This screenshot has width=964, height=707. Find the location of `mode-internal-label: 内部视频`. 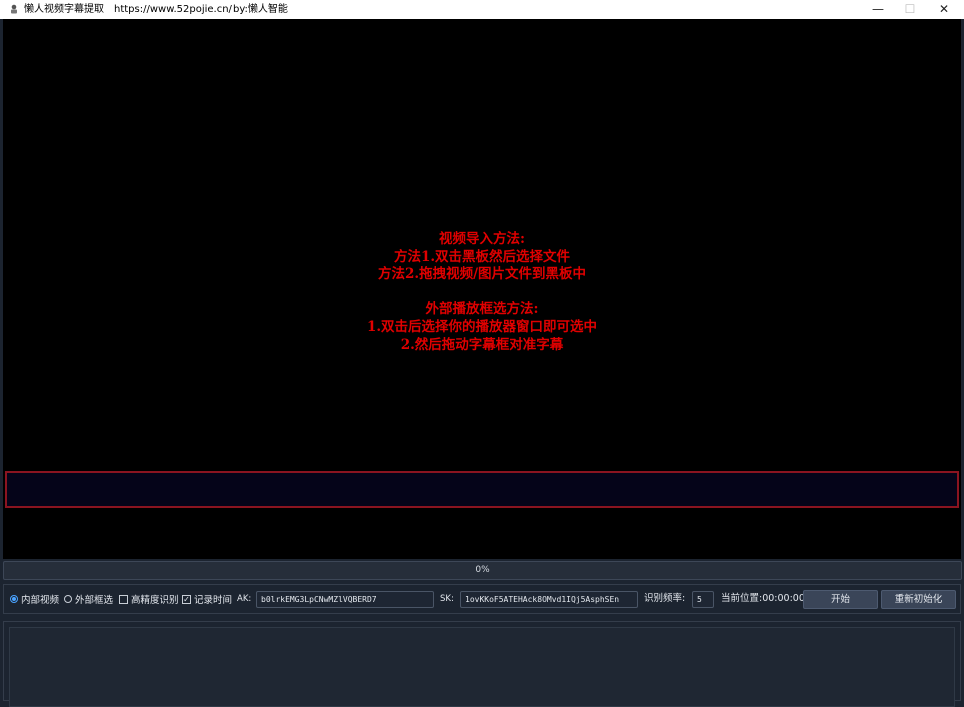

mode-internal-label: 内部视频 is located at coordinates (40, 600).